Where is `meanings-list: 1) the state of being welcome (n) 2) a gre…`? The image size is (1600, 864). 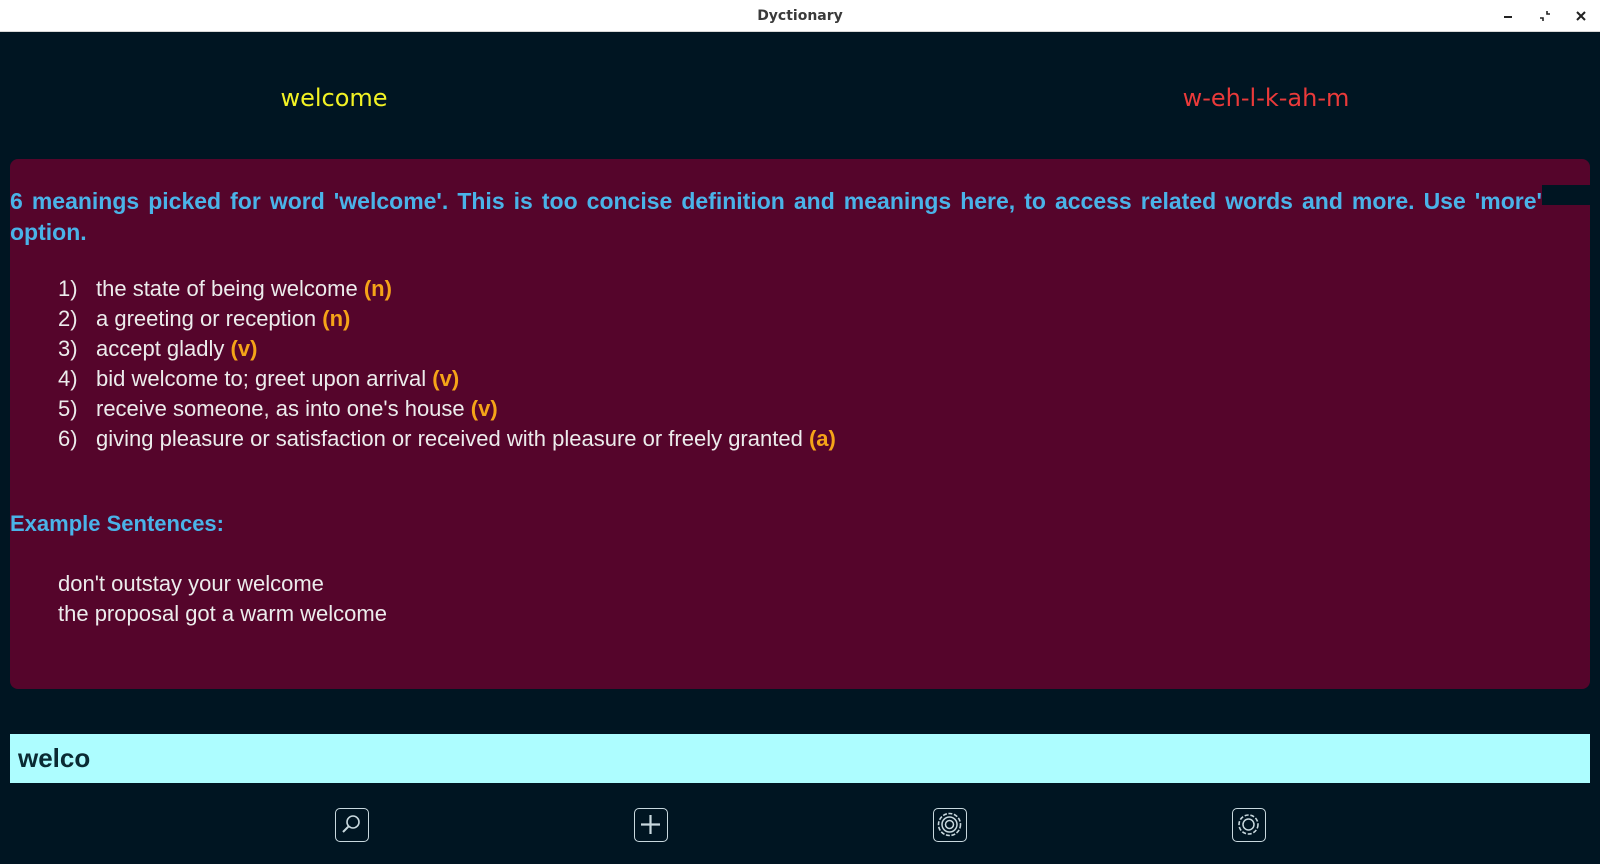 meanings-list: 1) the state of being welcome (n) 2) a gre… is located at coordinates (447, 364).